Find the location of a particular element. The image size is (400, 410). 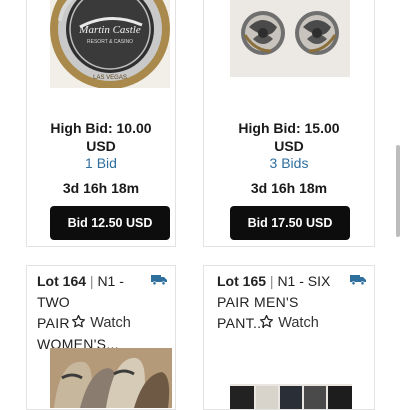

bid-count-link: 3 Bids is located at coordinates (289, 163).